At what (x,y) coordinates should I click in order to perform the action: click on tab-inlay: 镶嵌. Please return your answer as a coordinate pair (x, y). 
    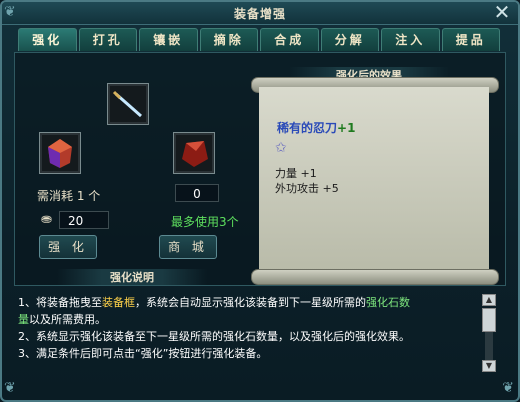
    Looking at the image, I should click on (168, 39).